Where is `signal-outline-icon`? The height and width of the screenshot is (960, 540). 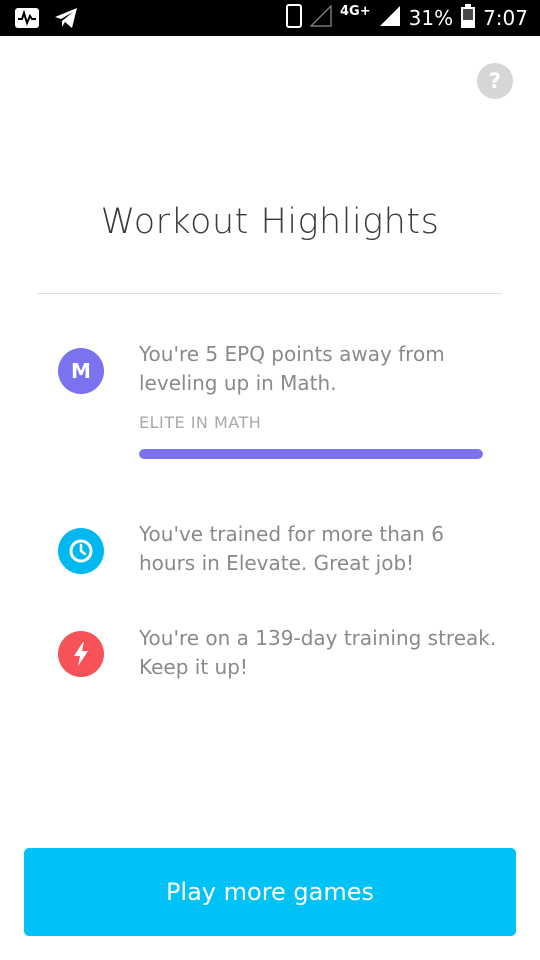
signal-outline-icon is located at coordinates (320, 17).